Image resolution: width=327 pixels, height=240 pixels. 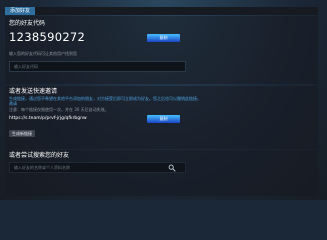 I want to click on generate-new-link-button: 生成新链接, so click(x=22, y=133).